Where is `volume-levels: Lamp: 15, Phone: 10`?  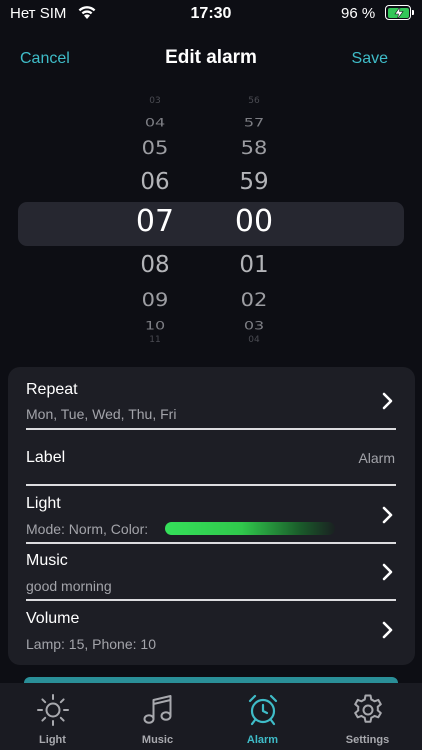 volume-levels: Lamp: 15, Phone: 10 is located at coordinates (91, 644).